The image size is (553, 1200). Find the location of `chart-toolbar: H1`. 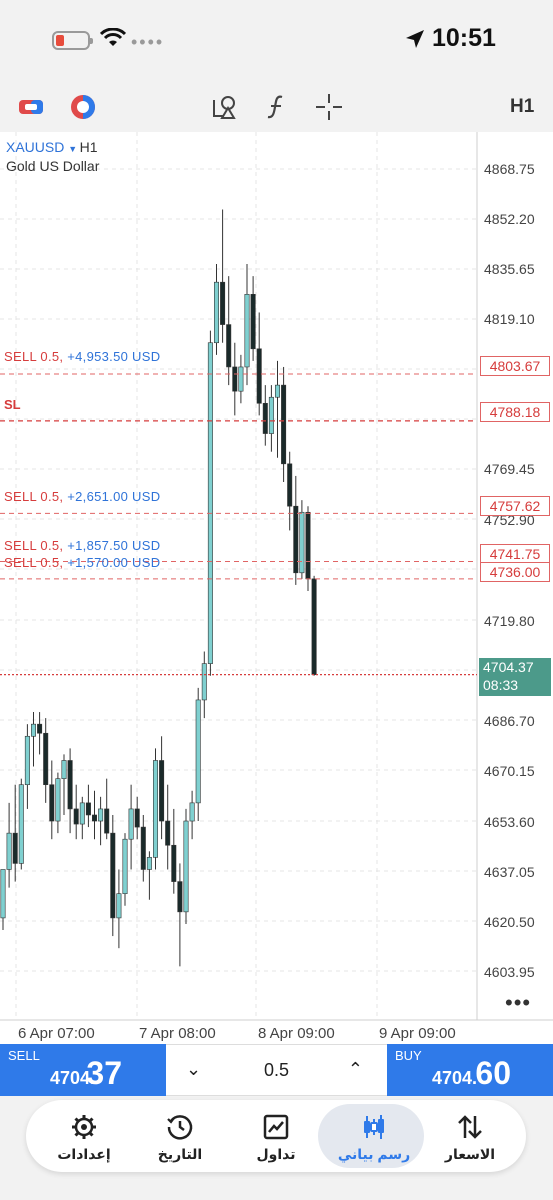

chart-toolbar: H1 is located at coordinates (276, 106).